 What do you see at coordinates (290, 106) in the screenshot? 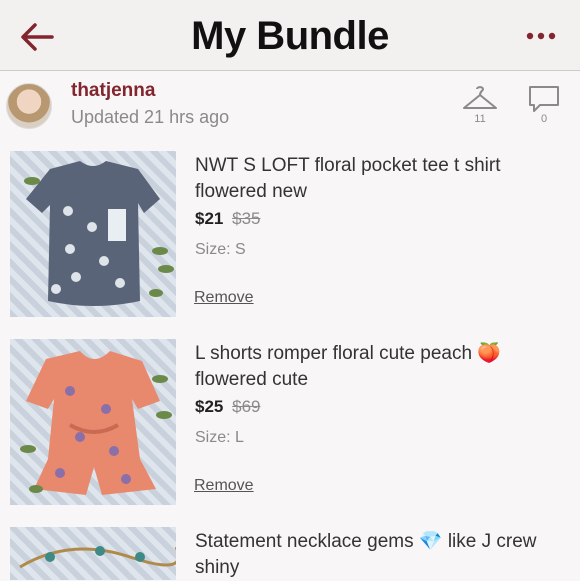
I see `seller-header: thatjenna Updated 21 hrs ago 11 0` at bounding box center [290, 106].